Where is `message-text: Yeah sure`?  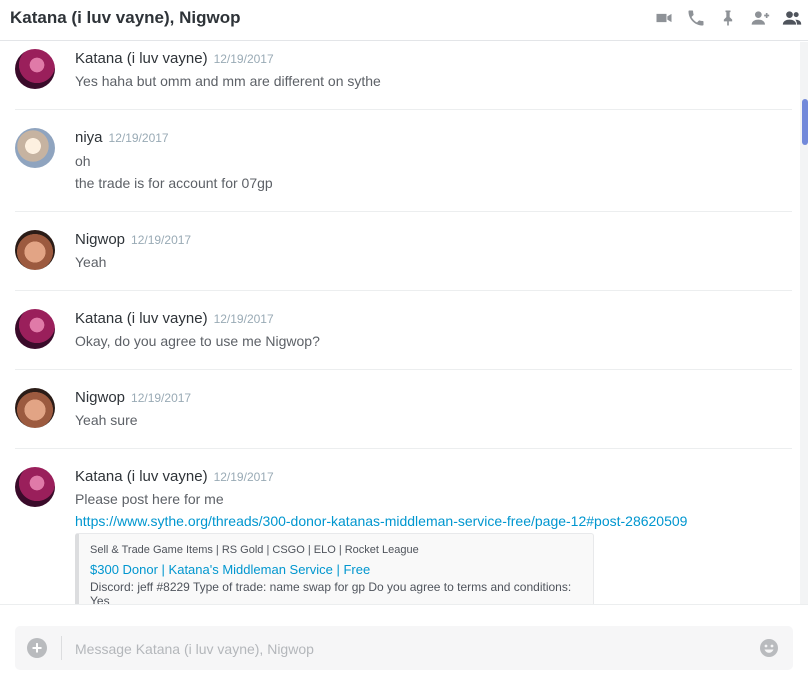 message-text: Yeah sure is located at coordinates (106, 420).